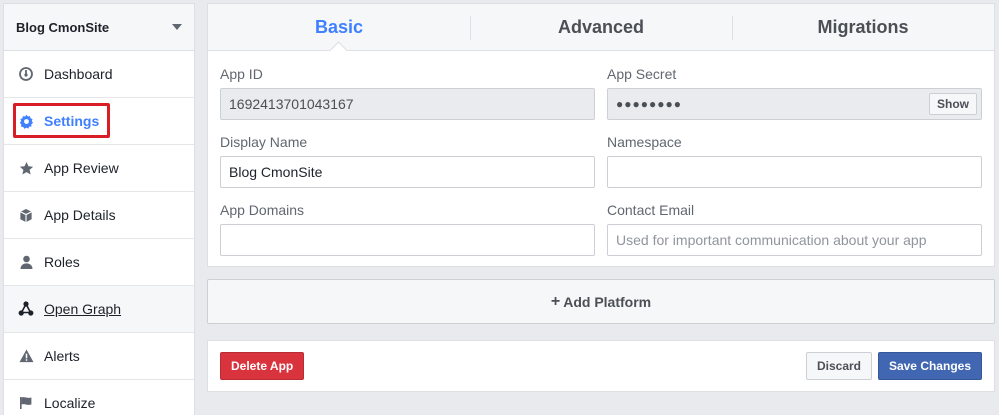 This screenshot has width=999, height=415. I want to click on sidebar-item-label: Settings, so click(72, 121).